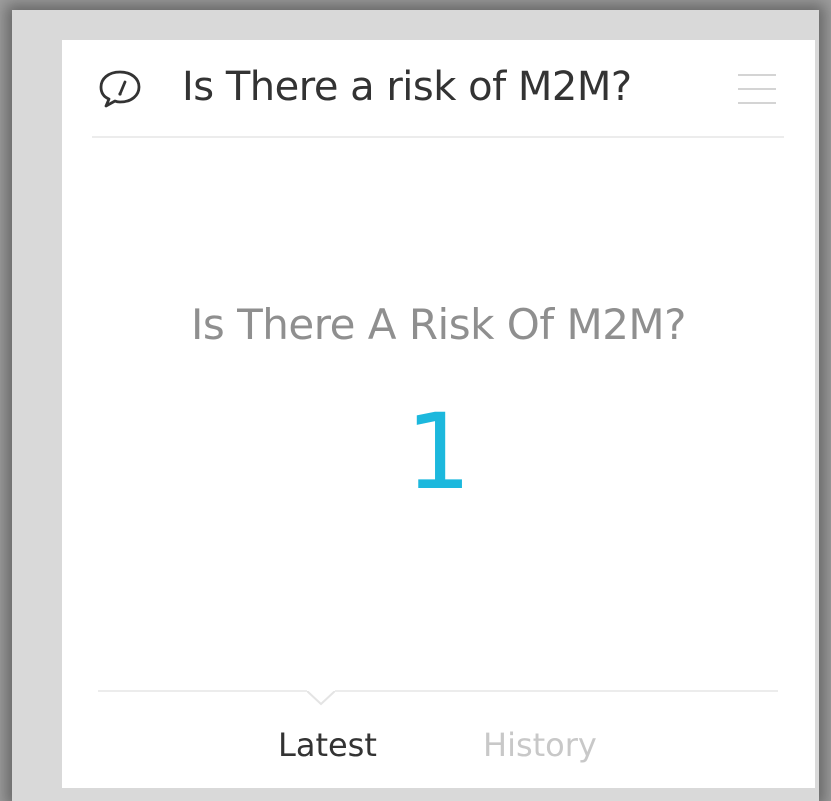 The image size is (831, 801). I want to click on tab-divider, so click(438, 691).